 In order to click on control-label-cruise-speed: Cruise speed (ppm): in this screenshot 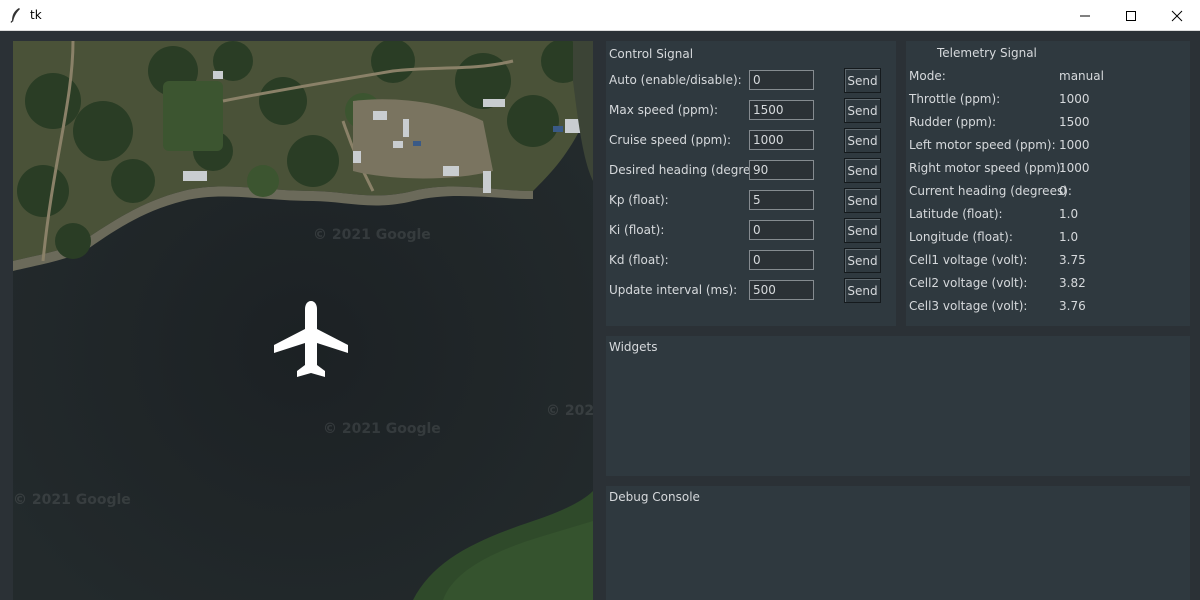, I will do `click(670, 140)`.